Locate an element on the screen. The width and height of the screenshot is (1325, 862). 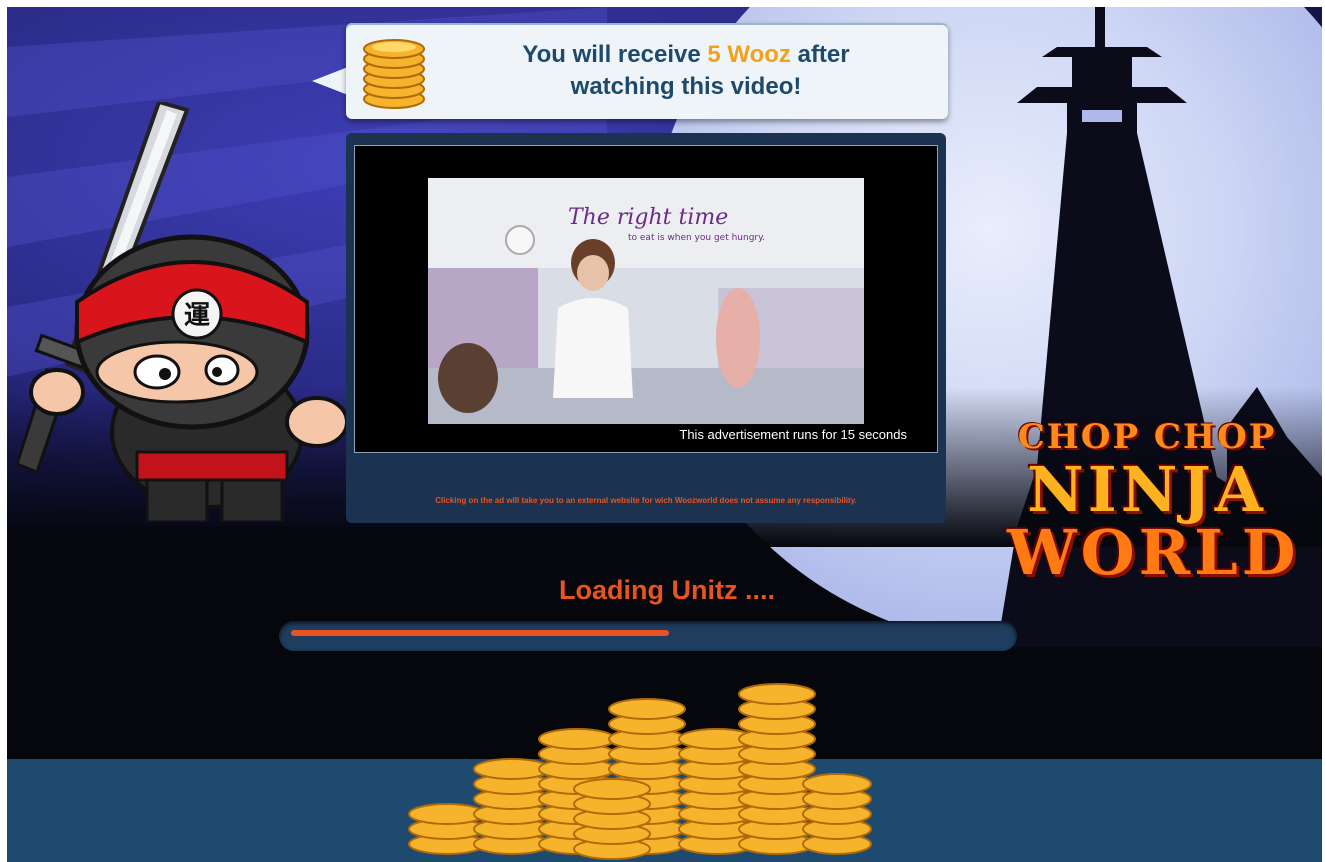
reward-line-2: watching this video! is located at coordinates (686, 86).